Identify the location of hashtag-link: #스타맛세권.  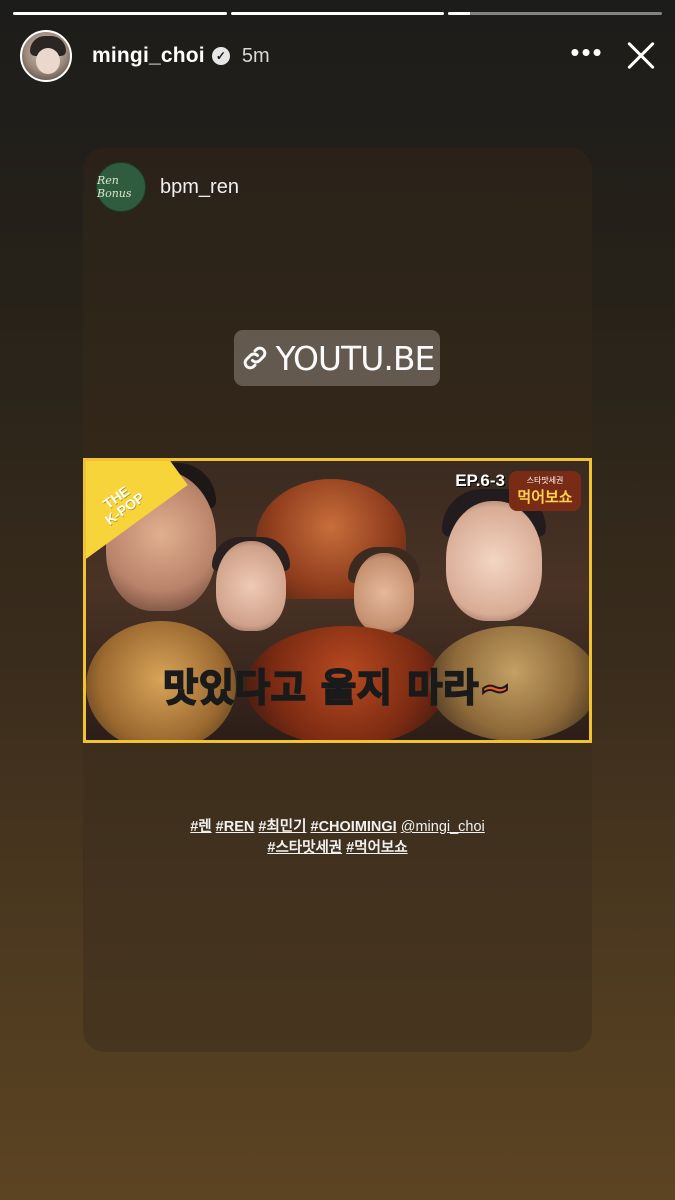
(304, 848).